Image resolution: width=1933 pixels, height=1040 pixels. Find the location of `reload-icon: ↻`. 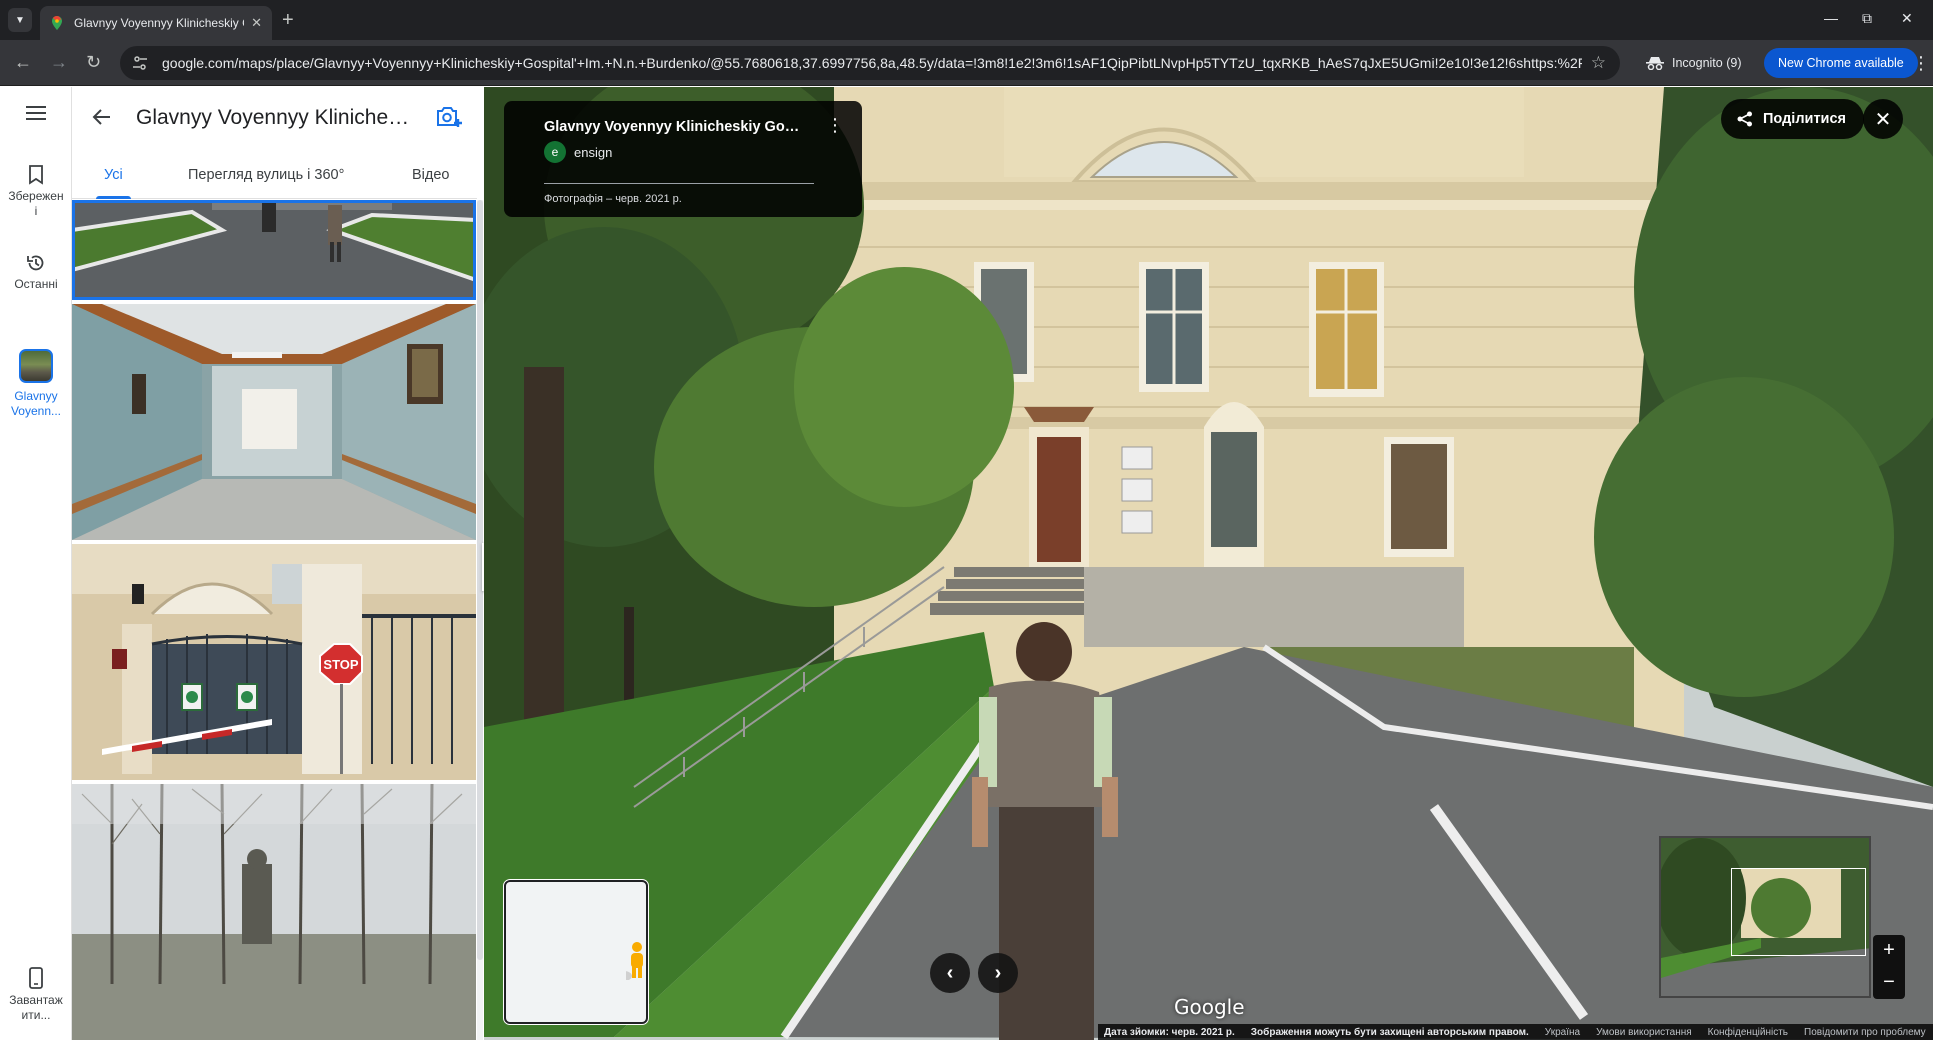

reload-icon: ↻ is located at coordinates (93, 62).